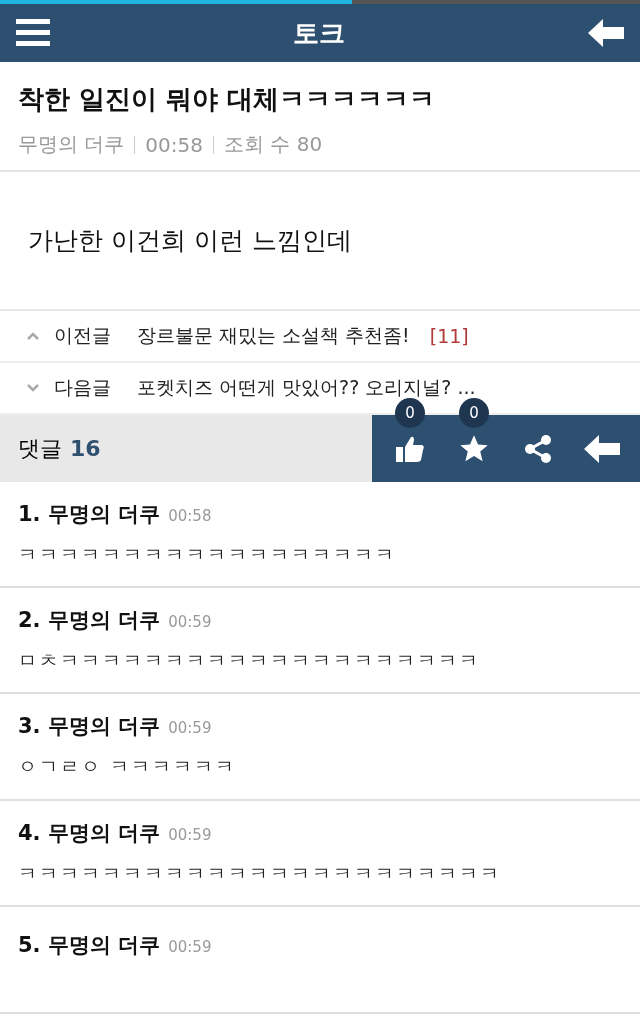 This screenshot has height=1014, width=640. I want to click on post-author: 무명의 더쿠, so click(71, 145).